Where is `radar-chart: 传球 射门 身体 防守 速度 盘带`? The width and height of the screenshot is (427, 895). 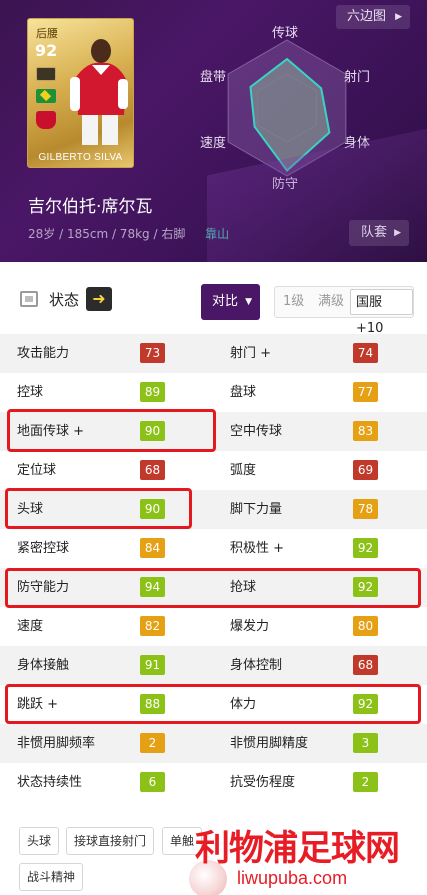 radar-chart: 传球 射门 身体 防守 速度 盘带 is located at coordinates (290, 107).